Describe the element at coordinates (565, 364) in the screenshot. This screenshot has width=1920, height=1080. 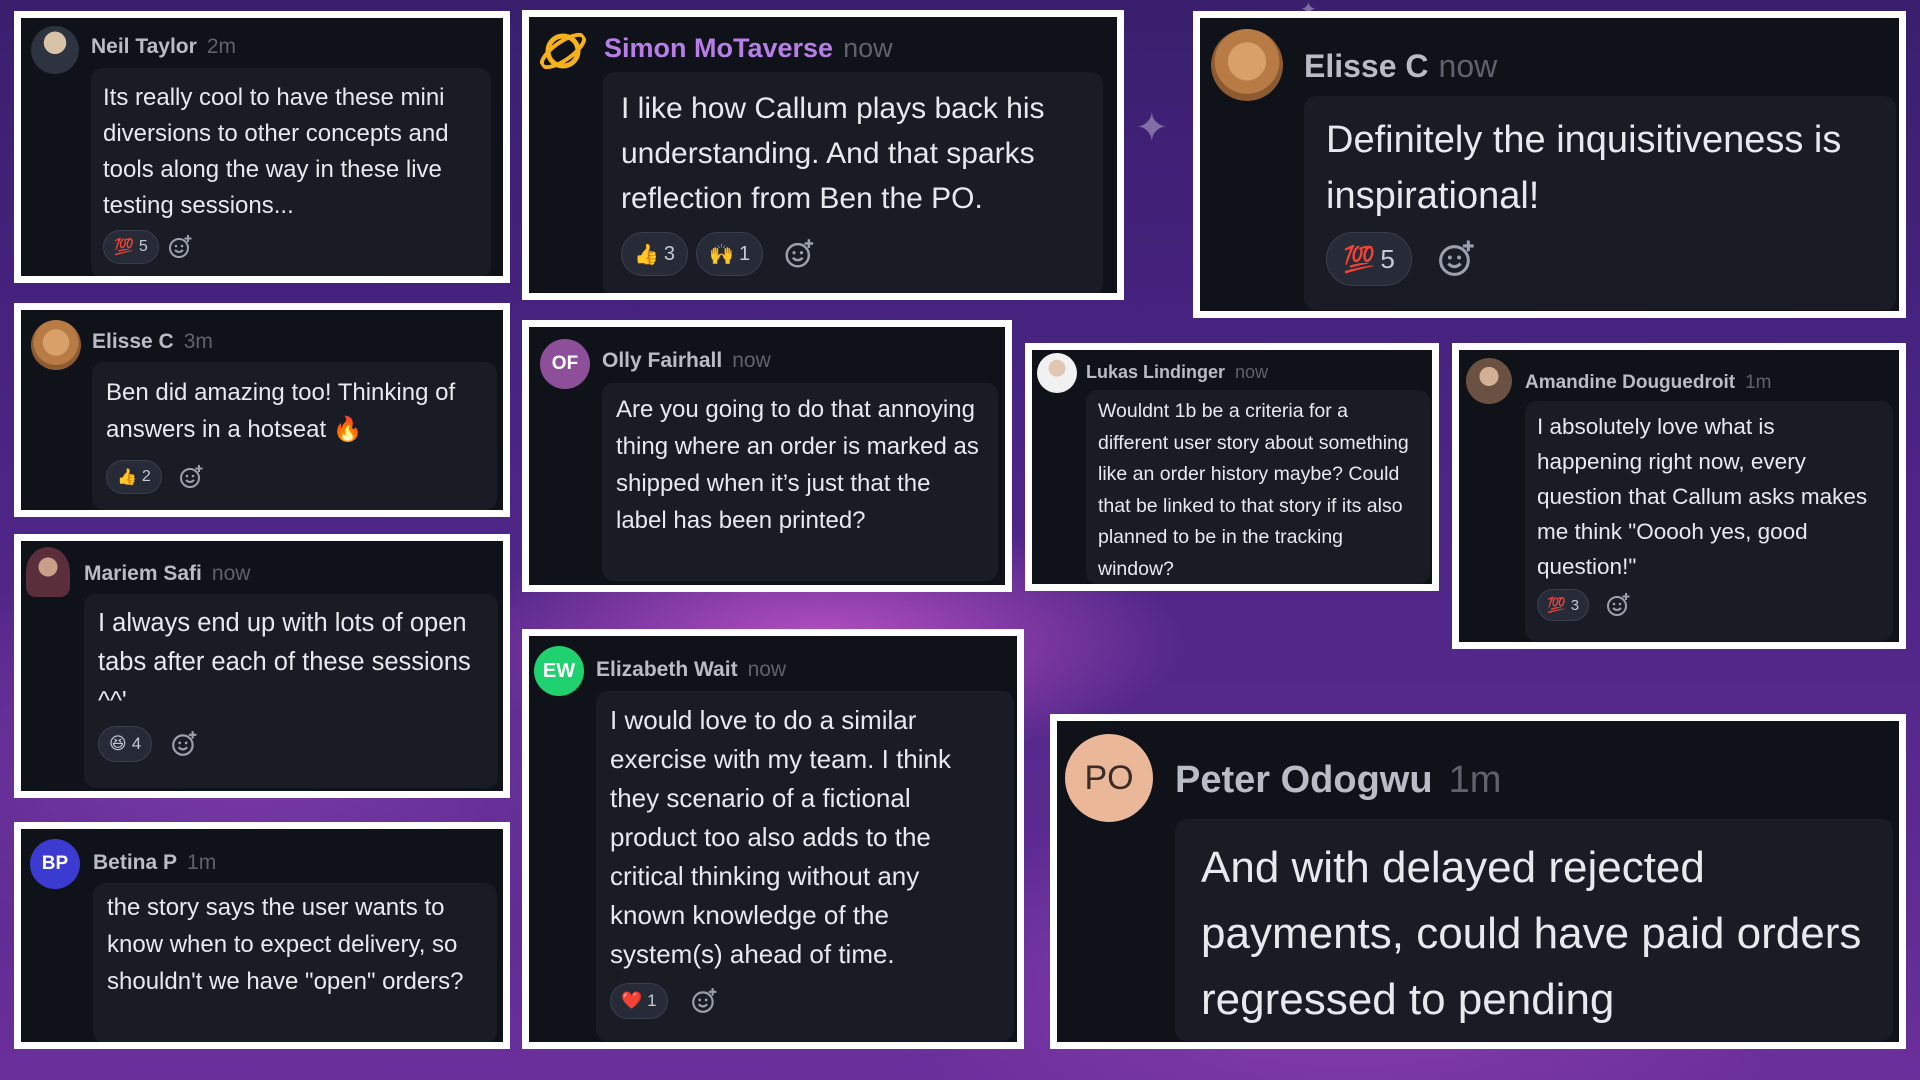
I see `avatar: OF` at that location.